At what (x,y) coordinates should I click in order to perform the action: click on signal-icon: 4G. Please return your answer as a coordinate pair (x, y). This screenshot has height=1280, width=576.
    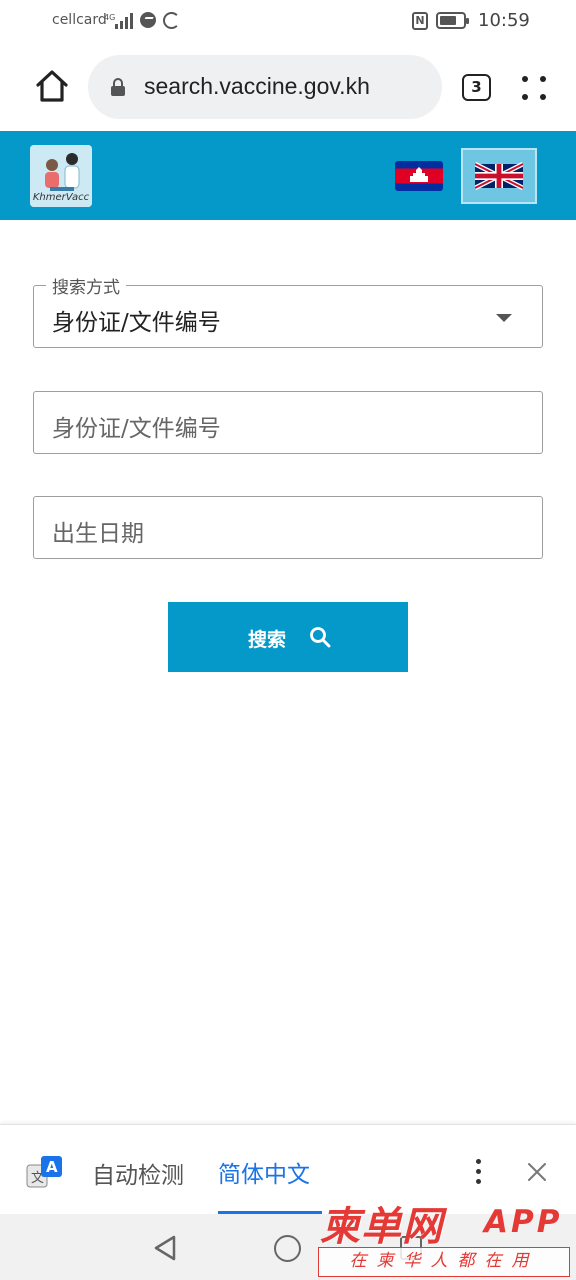
    Looking at the image, I should click on (118, 21).